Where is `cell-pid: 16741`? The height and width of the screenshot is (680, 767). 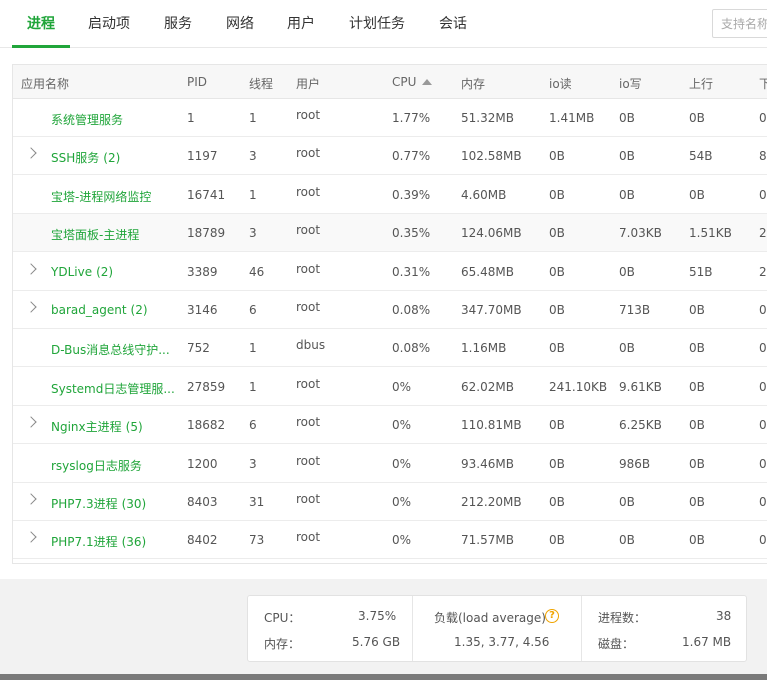 cell-pid: 16741 is located at coordinates (206, 194).